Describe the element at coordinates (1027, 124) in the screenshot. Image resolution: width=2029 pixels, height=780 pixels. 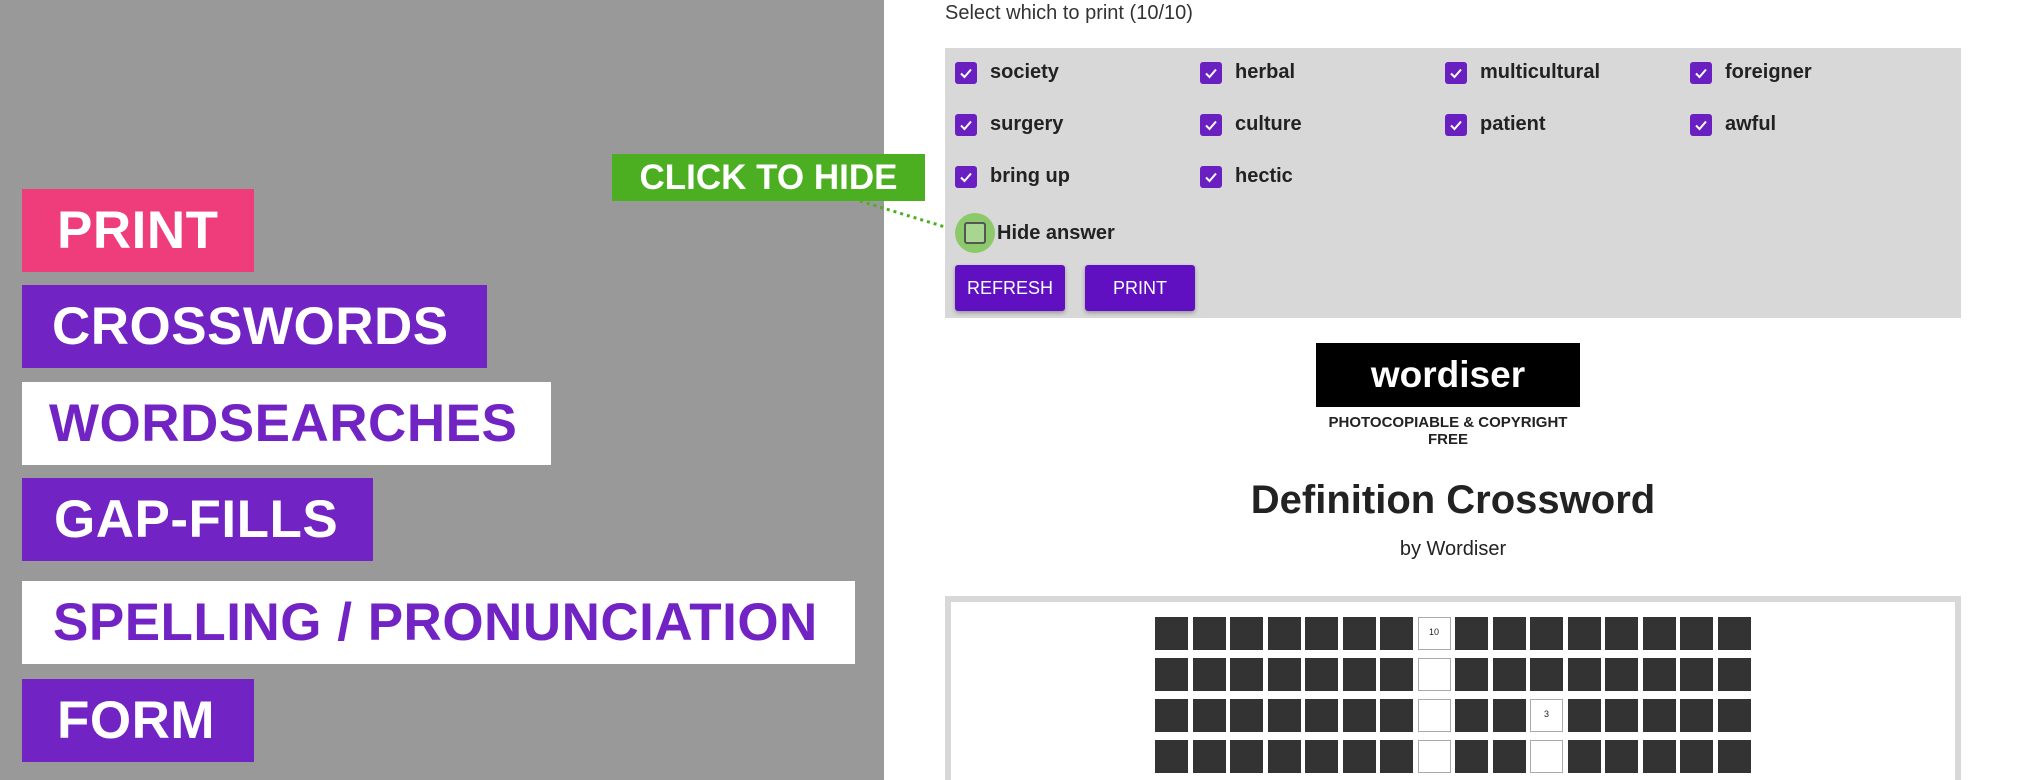
I see `word-label: surgery` at that location.